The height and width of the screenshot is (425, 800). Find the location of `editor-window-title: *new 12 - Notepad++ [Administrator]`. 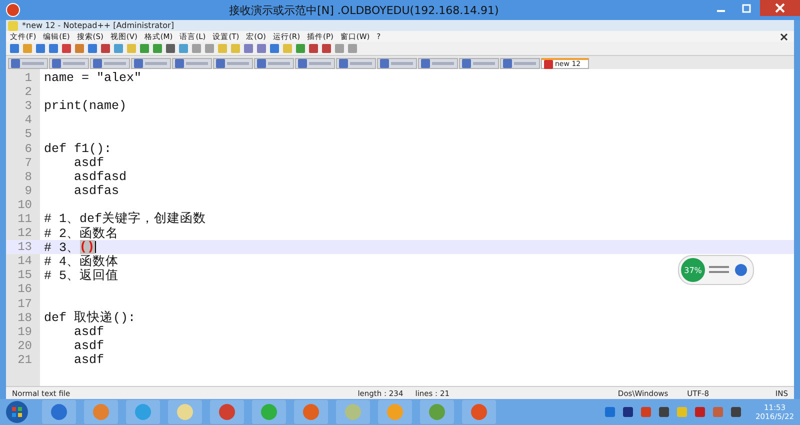

editor-window-title: *new 12 - Notepad++ [Administrator] is located at coordinates (98, 25).